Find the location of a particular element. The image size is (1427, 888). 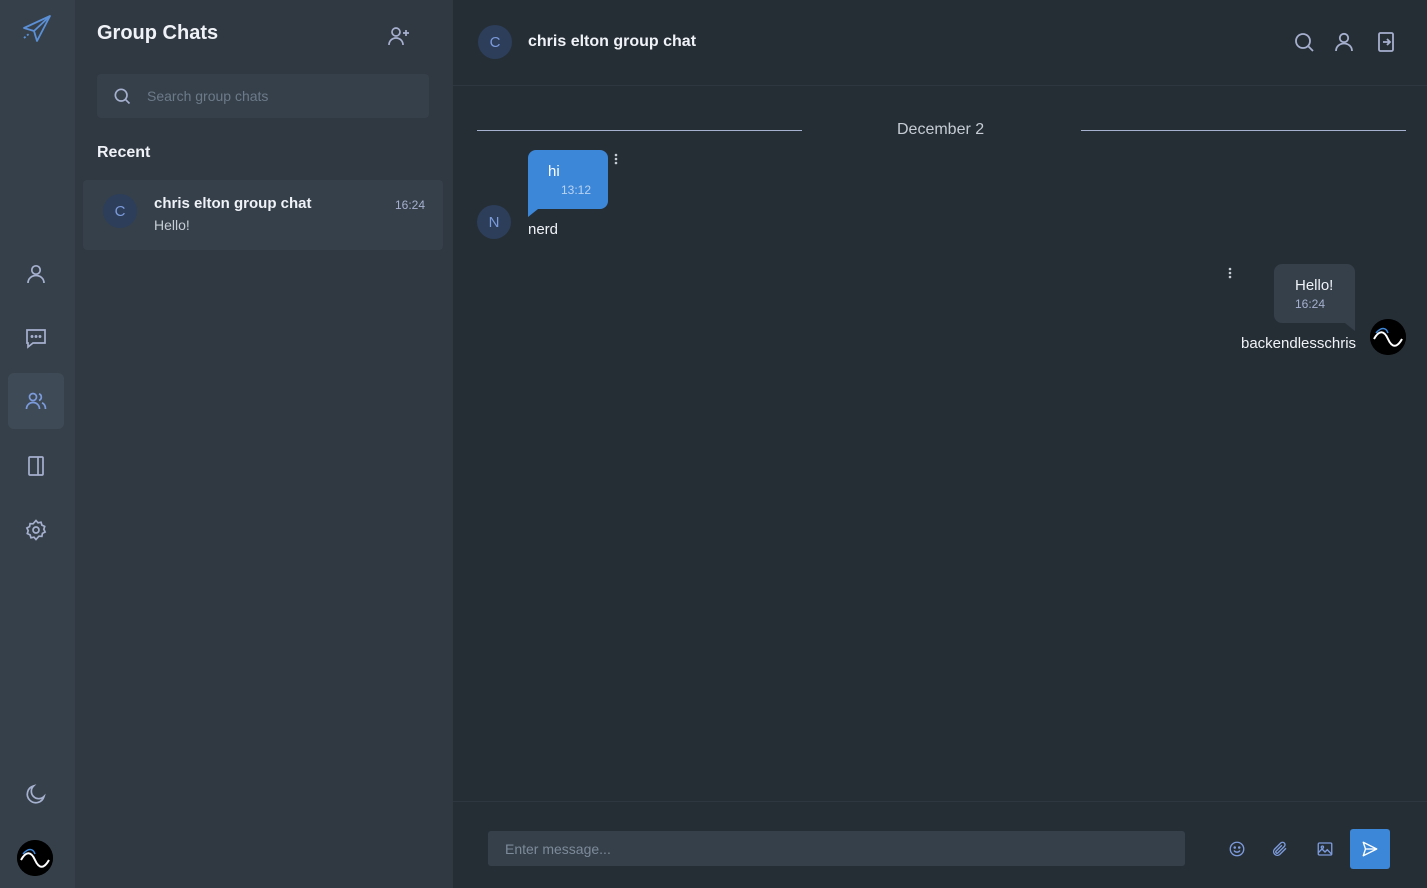

chat-bubble-icon is located at coordinates (36, 339).